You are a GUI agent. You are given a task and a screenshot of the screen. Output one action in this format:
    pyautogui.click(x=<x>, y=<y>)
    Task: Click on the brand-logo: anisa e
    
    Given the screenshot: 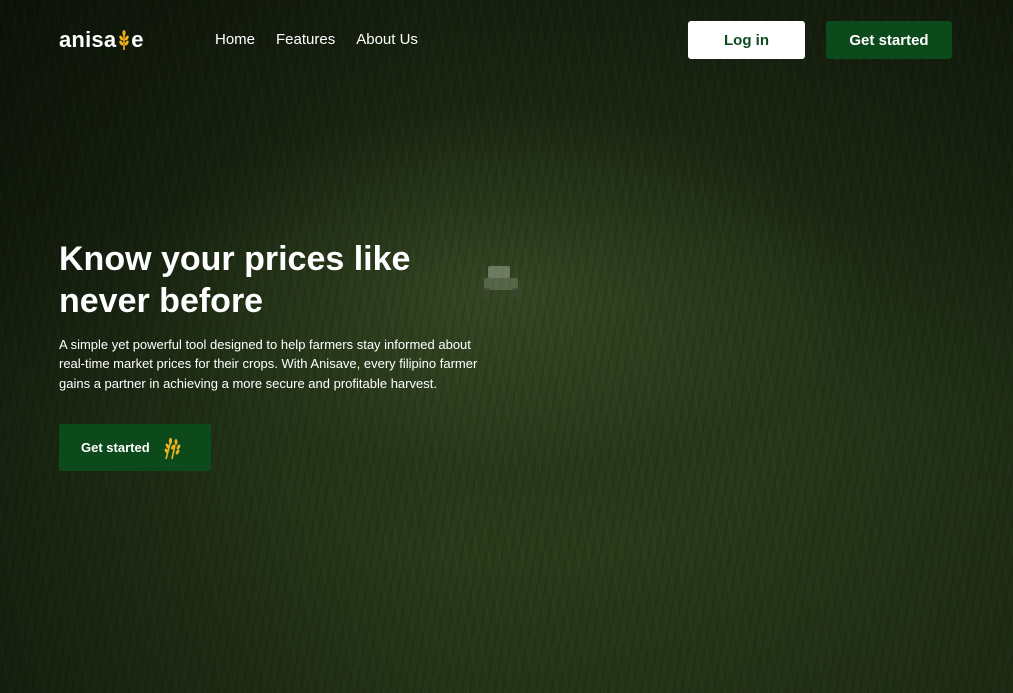 What is the action you would take?
    pyautogui.click(x=101, y=40)
    